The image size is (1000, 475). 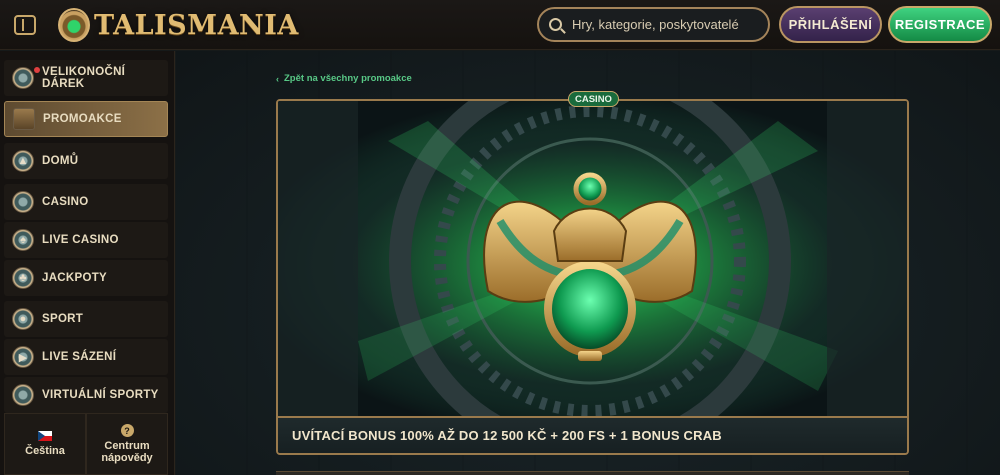 I want to click on sidebar-item-label: LIVE SÁZENÍ, so click(x=79, y=357).